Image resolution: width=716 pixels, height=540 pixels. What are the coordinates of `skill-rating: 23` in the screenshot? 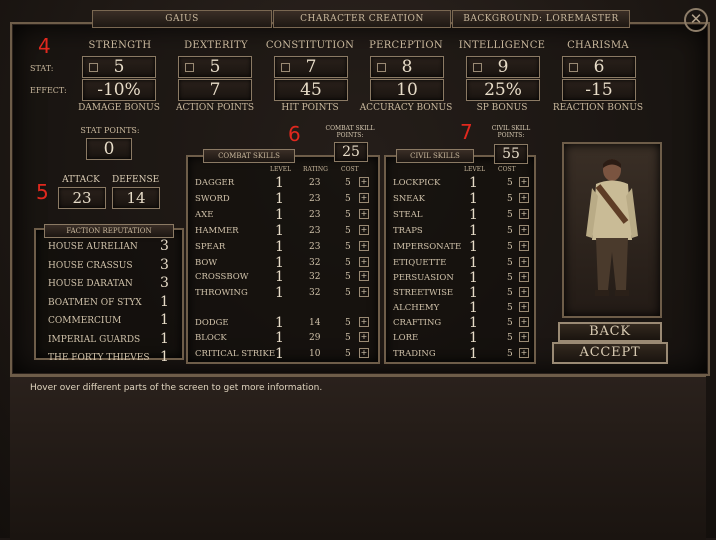 It's located at (315, 199).